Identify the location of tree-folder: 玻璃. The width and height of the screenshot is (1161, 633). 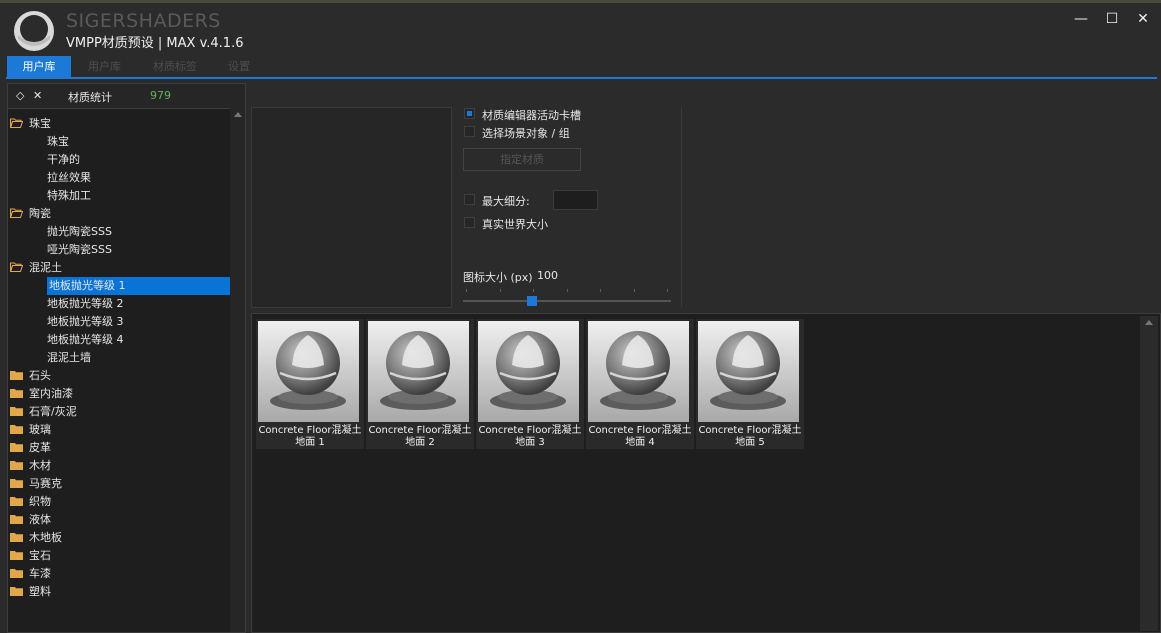
(30, 430).